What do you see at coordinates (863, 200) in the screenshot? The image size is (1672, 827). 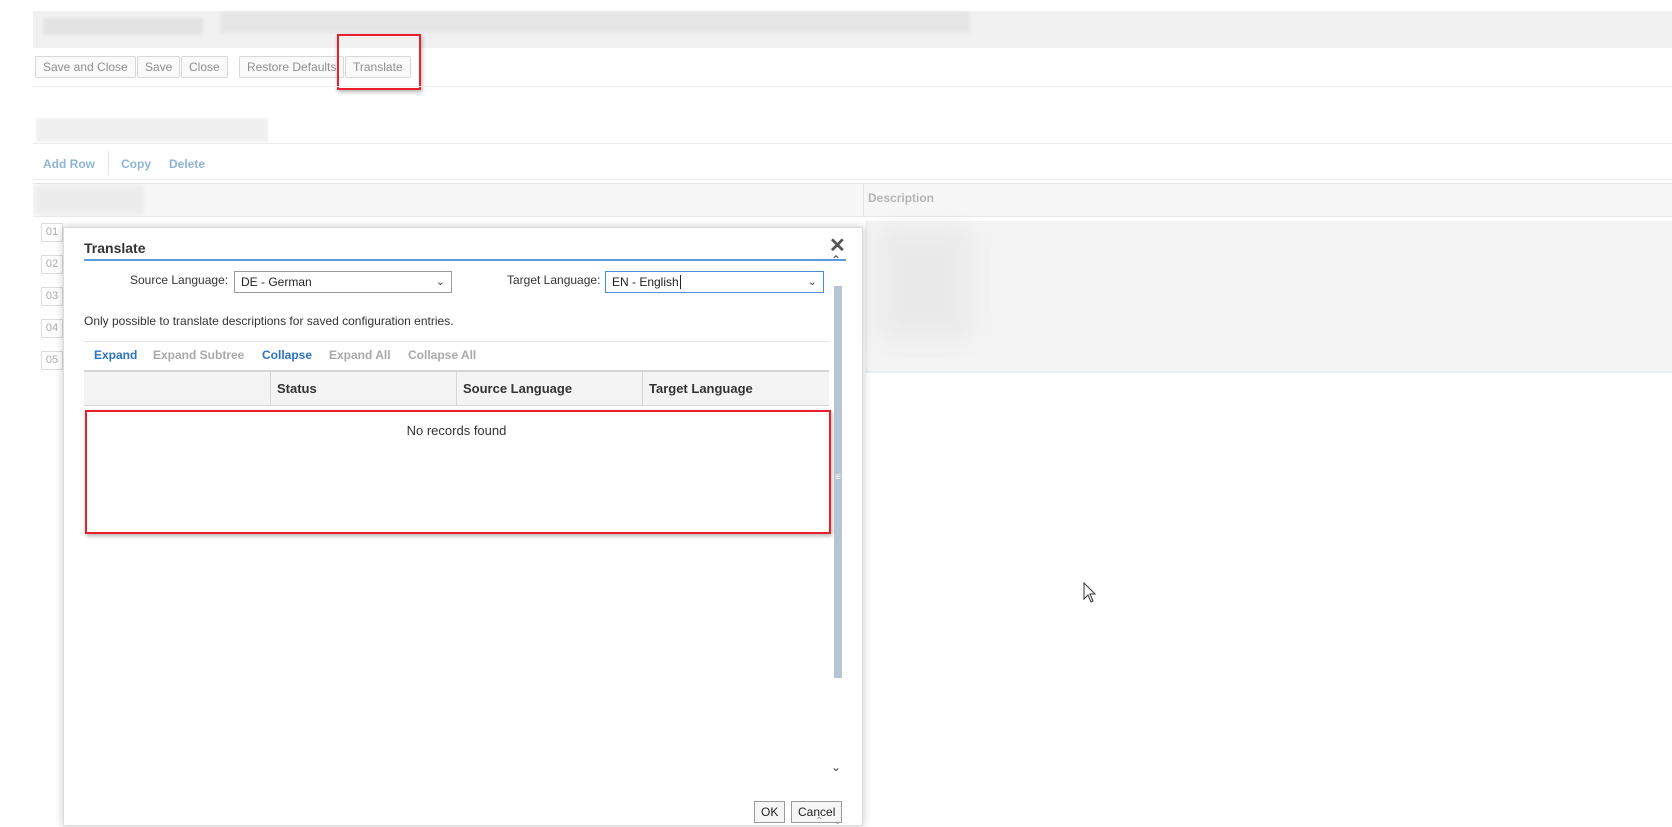 I see `grid-column-divider` at bounding box center [863, 200].